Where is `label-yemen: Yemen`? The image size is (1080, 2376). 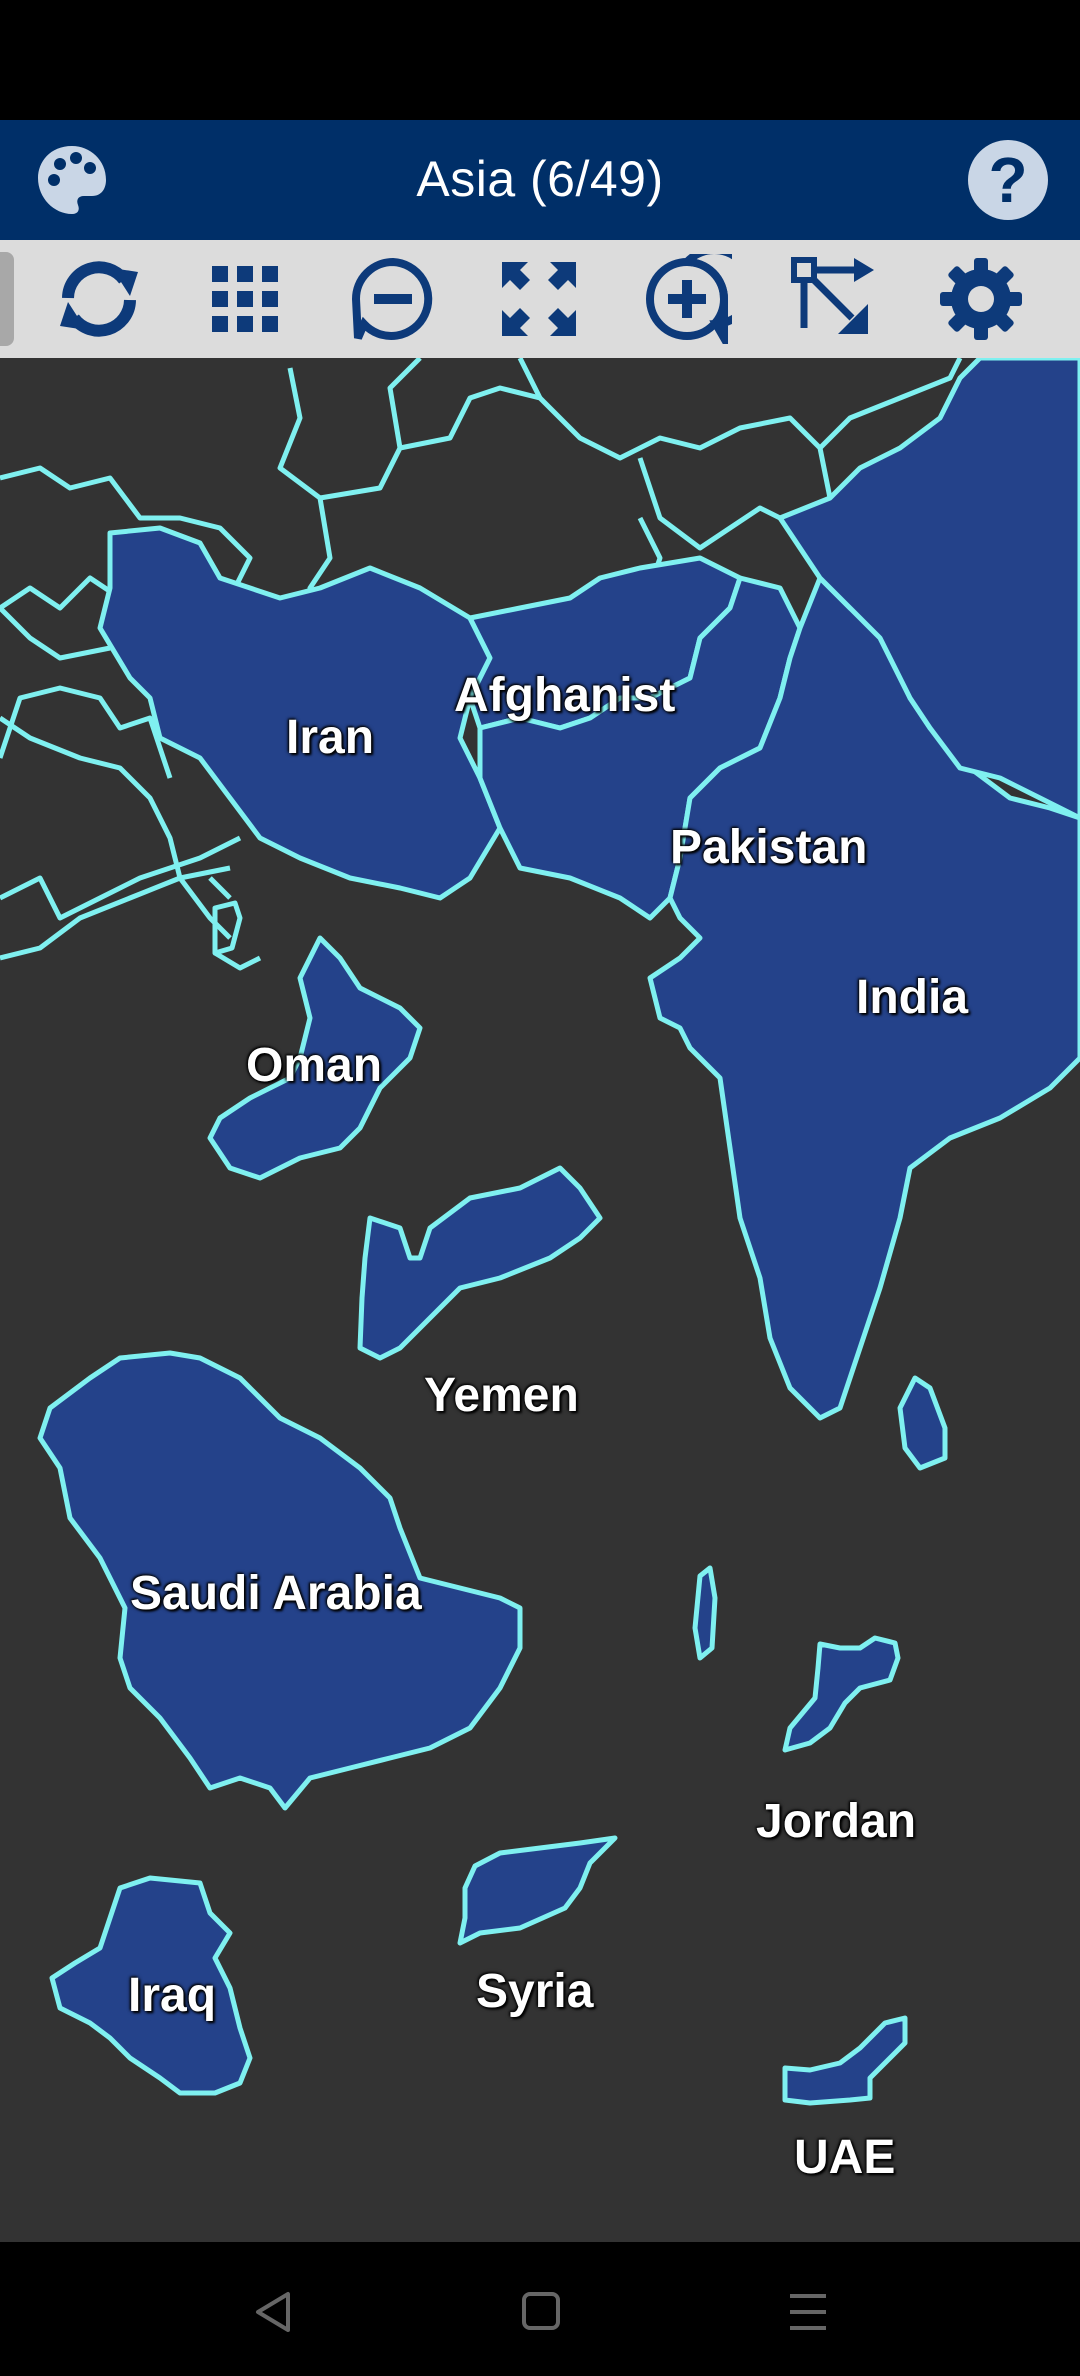 label-yemen: Yemen is located at coordinates (501, 1395).